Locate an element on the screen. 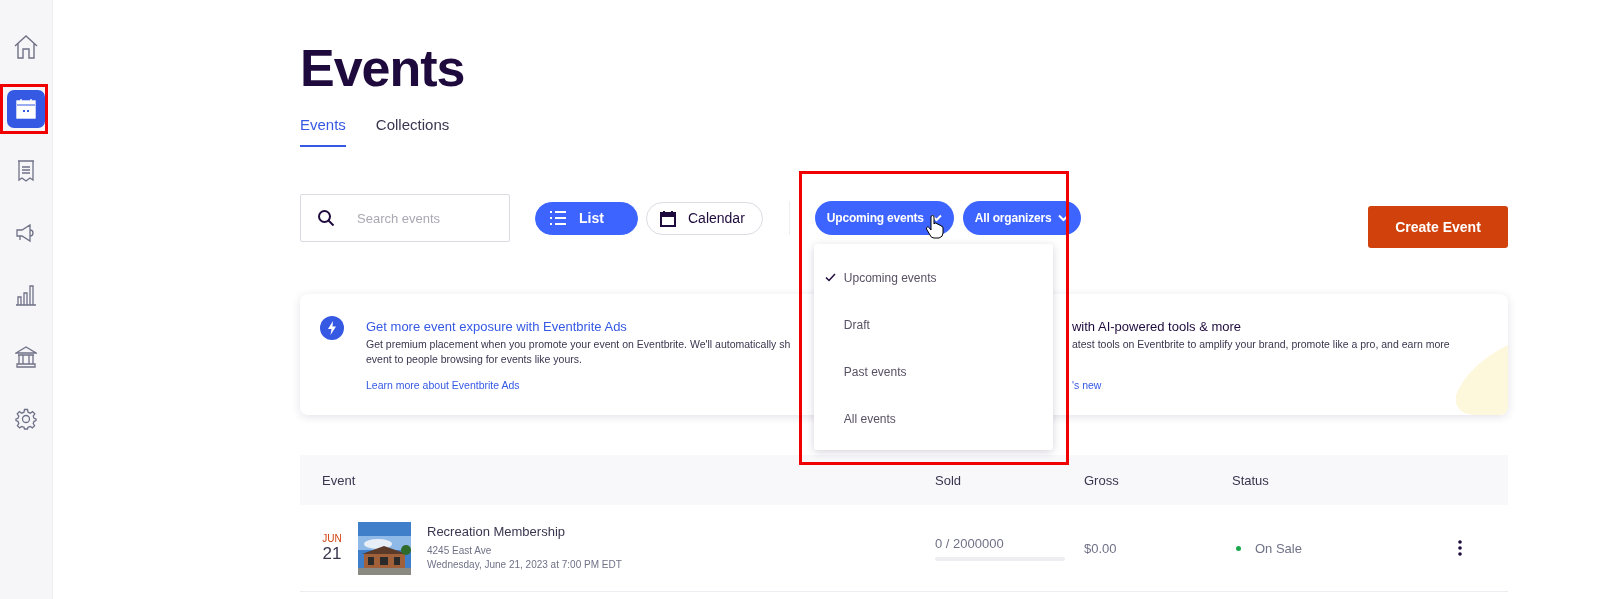  bar-chart-icon is located at coordinates (26, 295).